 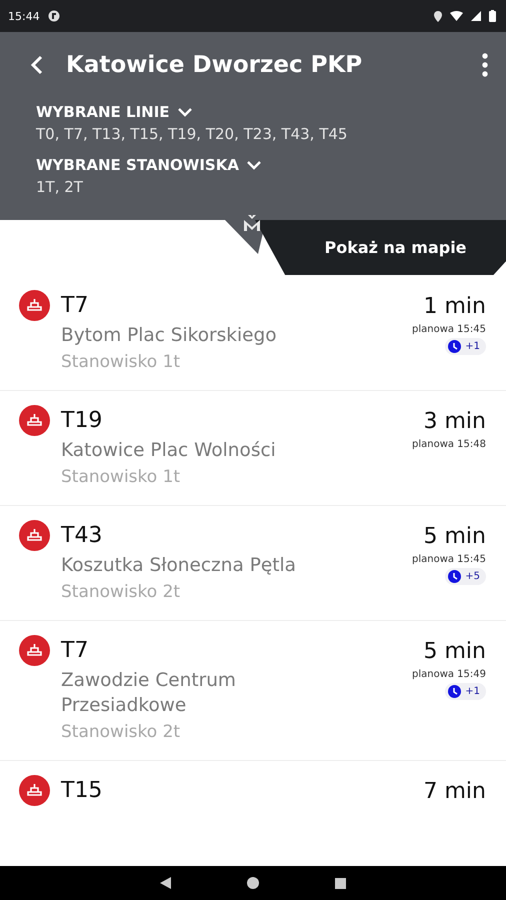 I want to click on stop-title: Katowice Dworzec PKP, so click(x=215, y=65).